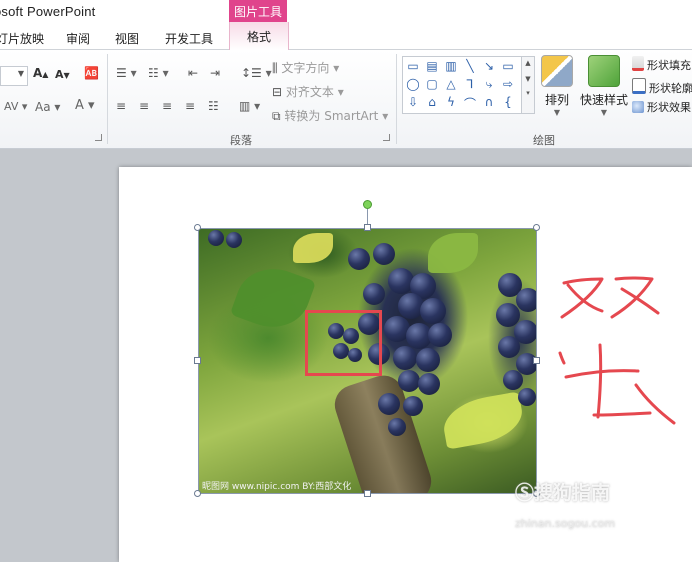 This screenshot has width=692, height=562. What do you see at coordinates (451, 66) in the screenshot?
I see `vertical-textbox-shape-icon: ▥` at bounding box center [451, 66].